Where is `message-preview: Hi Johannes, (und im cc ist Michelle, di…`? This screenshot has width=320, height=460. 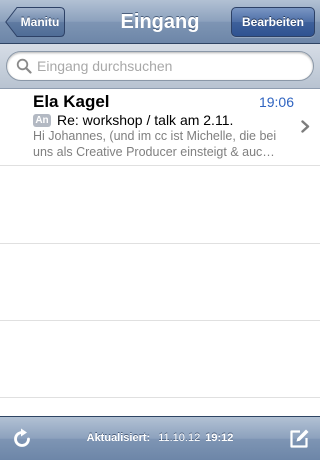
message-preview: Hi Johannes, (und im cc ist Michelle, di… is located at coordinates (155, 144).